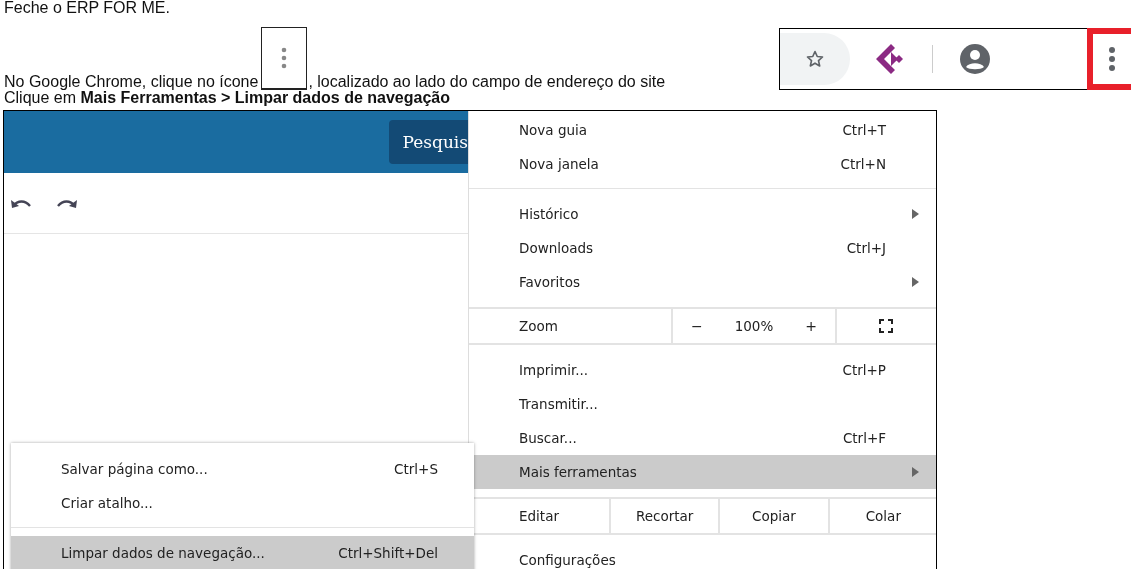 This screenshot has height=569, width=1131. What do you see at coordinates (666, 516) in the screenshot?
I see `edit-action-button: Recortar` at bounding box center [666, 516].